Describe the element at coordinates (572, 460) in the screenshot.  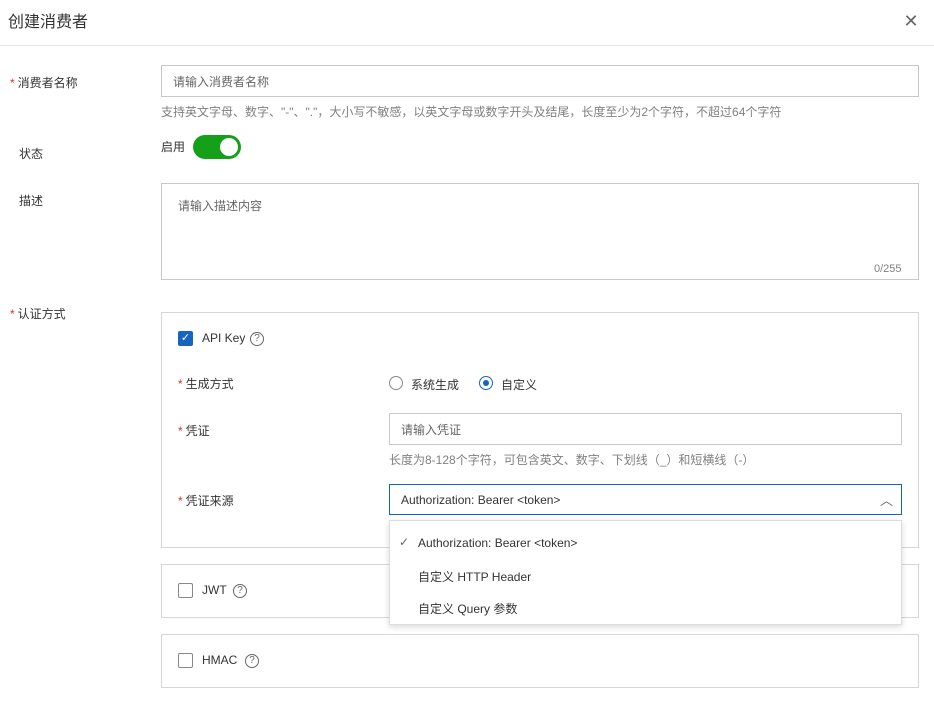
I see `credential-hint: 长度为8-128个字符，可包含英文、数字、下划线（_）和短横线（-）` at that location.